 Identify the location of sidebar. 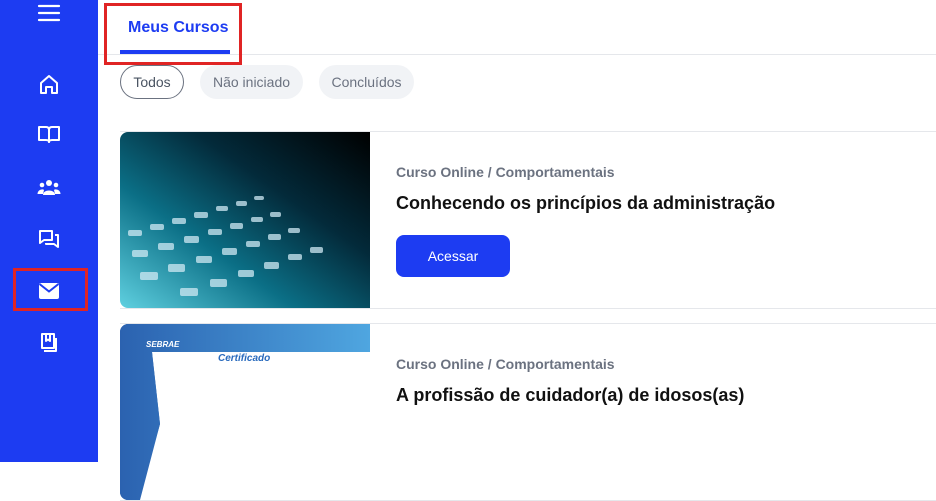
(49, 231).